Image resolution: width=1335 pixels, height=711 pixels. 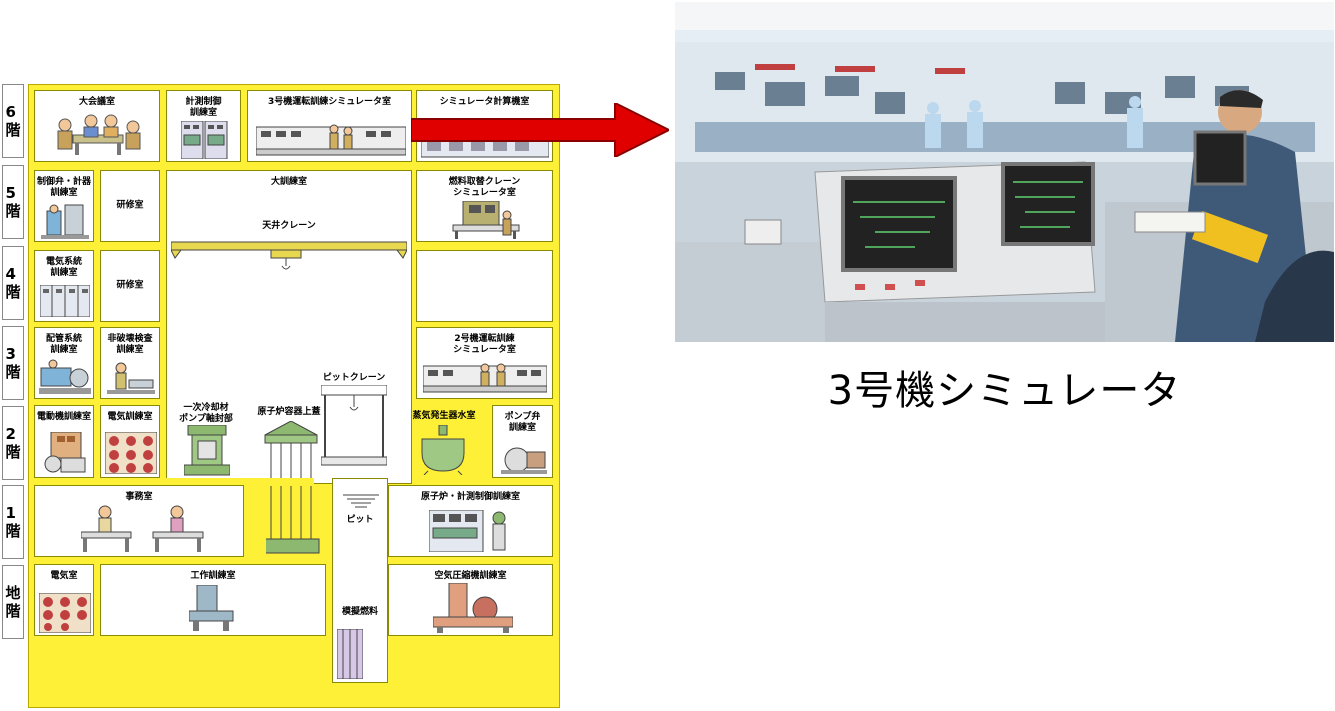 What do you see at coordinates (130, 417) in the screenshot?
I see `room-label: 電気訓練室` at bounding box center [130, 417].